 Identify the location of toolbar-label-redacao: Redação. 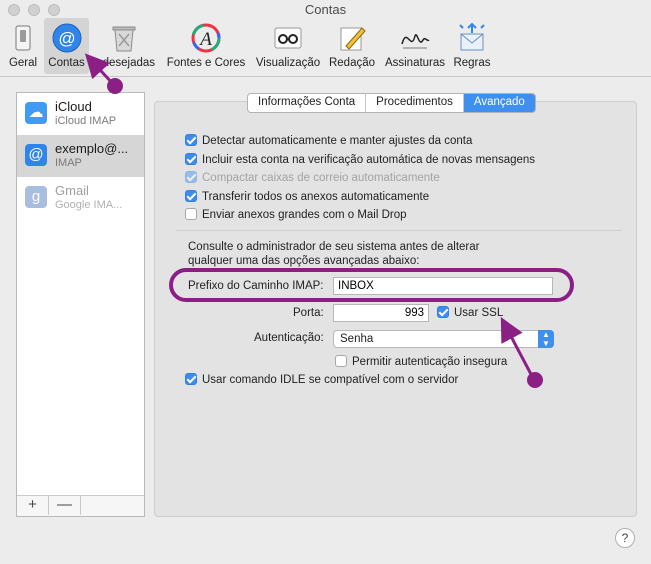
(352, 63).